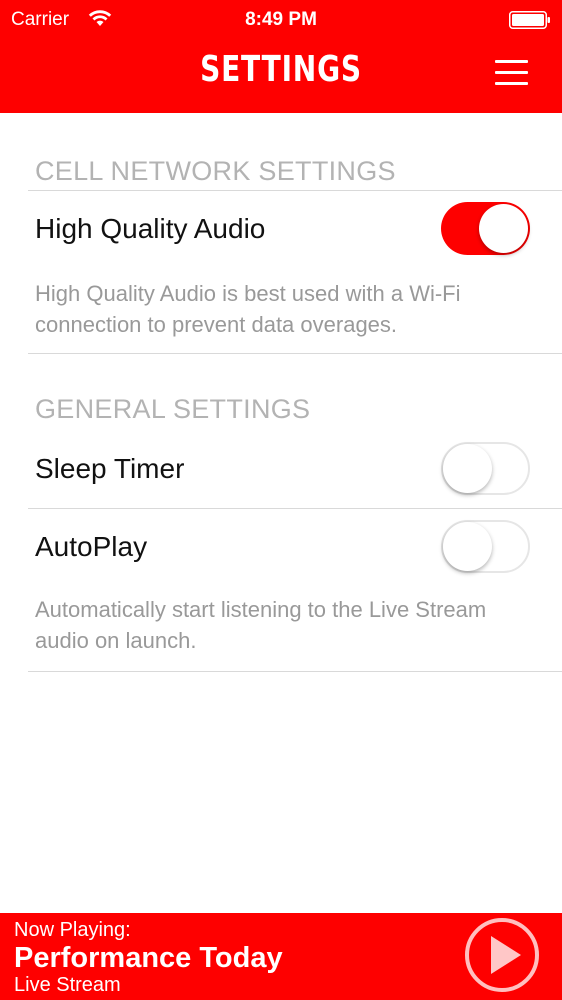 The image size is (562, 1000). I want to click on high-quality-audio-toggle, so click(485, 228).